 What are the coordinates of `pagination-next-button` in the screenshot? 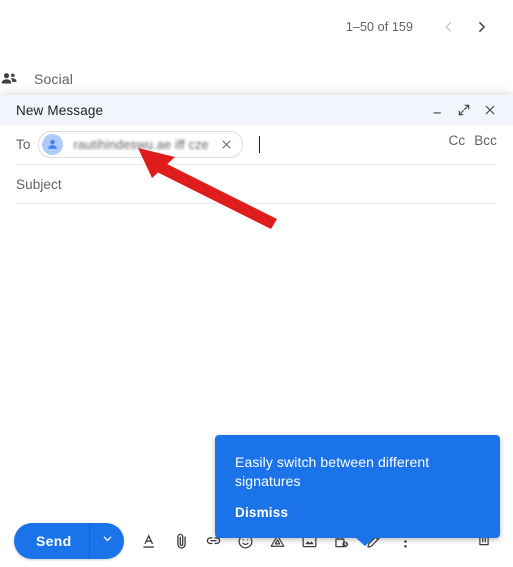 It's located at (482, 27).